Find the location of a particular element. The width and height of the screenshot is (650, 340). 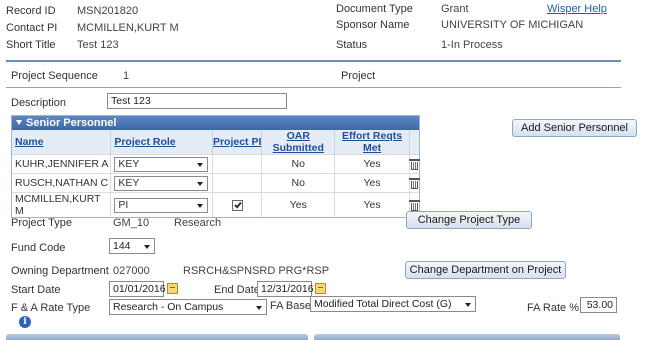

table-row: RUSCH,NATHAN C KEY No Yes is located at coordinates (216, 183).